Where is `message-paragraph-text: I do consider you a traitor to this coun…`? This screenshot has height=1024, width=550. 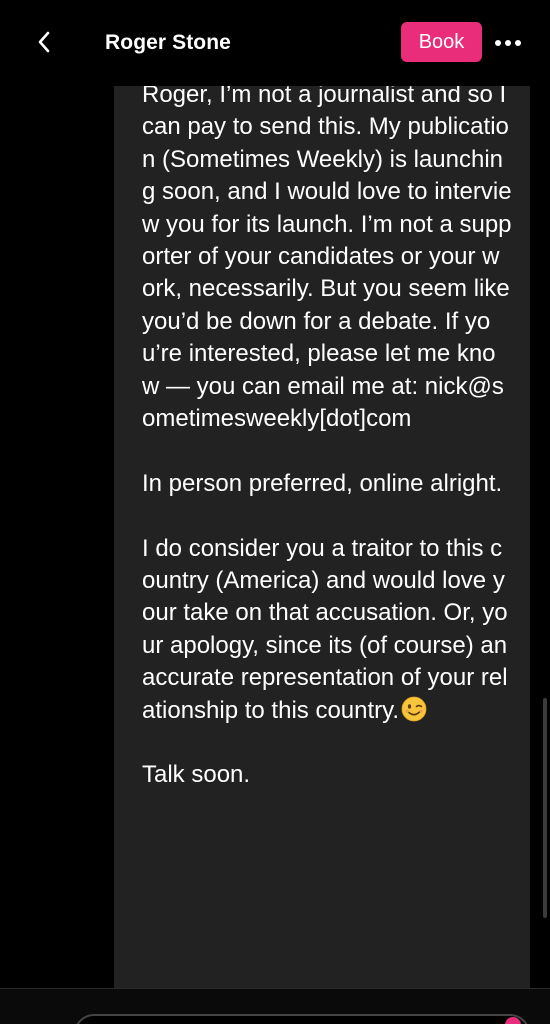 message-paragraph-text: I do consider you a traitor to this coun… is located at coordinates (325, 629).